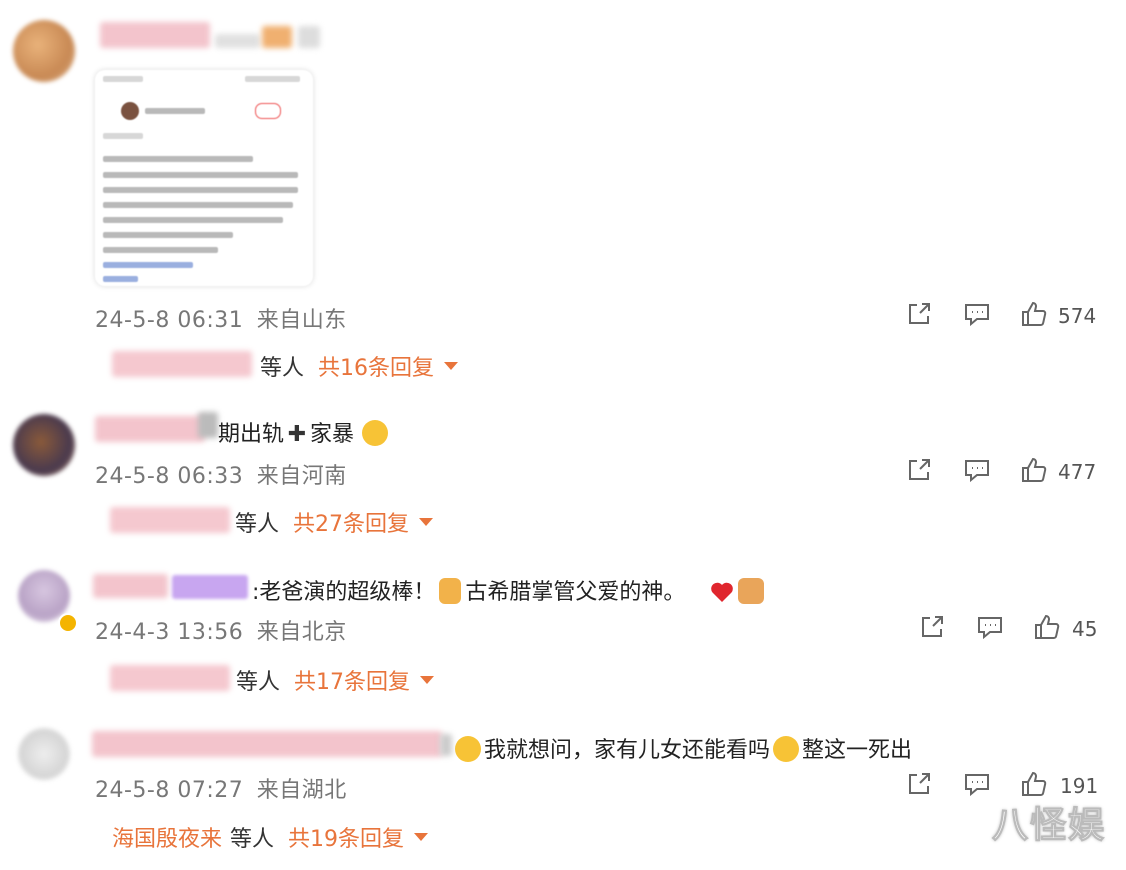 Image resolution: width=1126 pixels, height=870 pixels. What do you see at coordinates (508, 590) in the screenshot?
I see `comment-text: :老爸演的超级棒！ 古希腊掌管父爱的神。` at bounding box center [508, 590].